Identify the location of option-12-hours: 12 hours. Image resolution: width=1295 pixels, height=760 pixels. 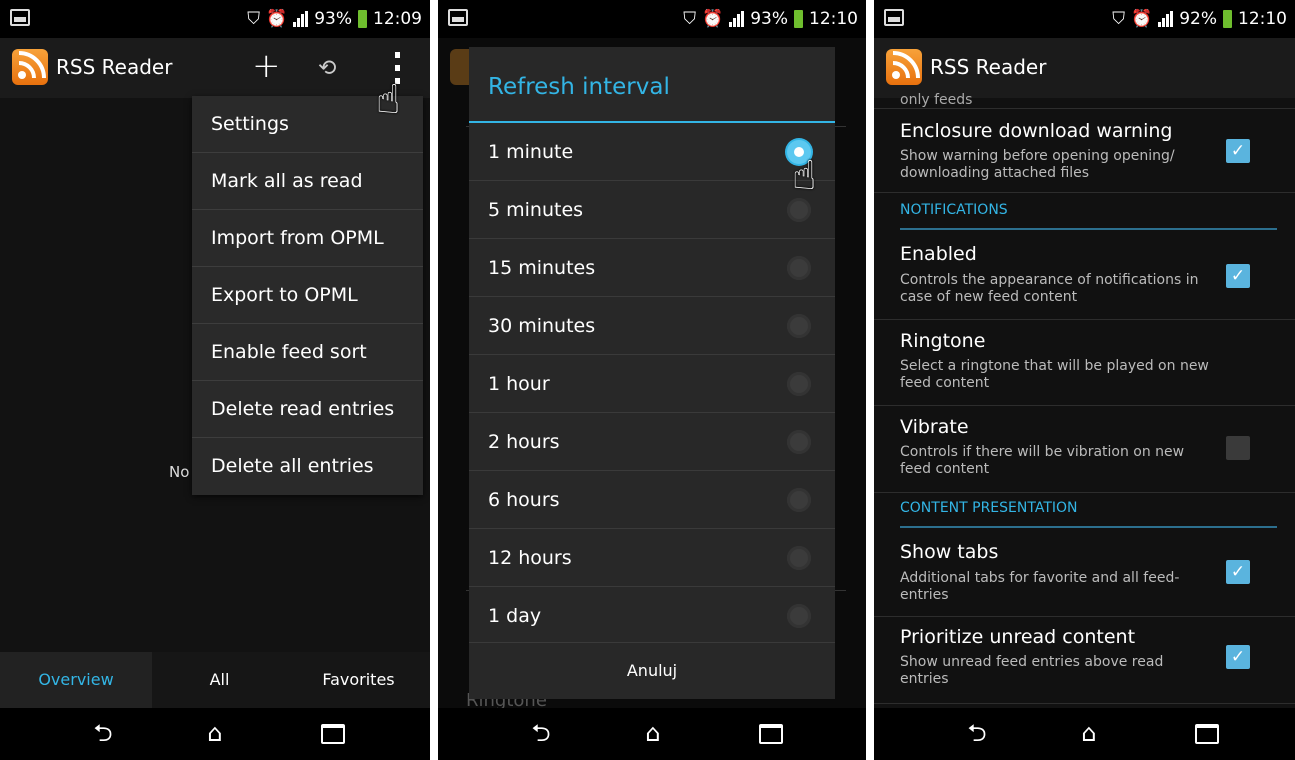
(652, 558).